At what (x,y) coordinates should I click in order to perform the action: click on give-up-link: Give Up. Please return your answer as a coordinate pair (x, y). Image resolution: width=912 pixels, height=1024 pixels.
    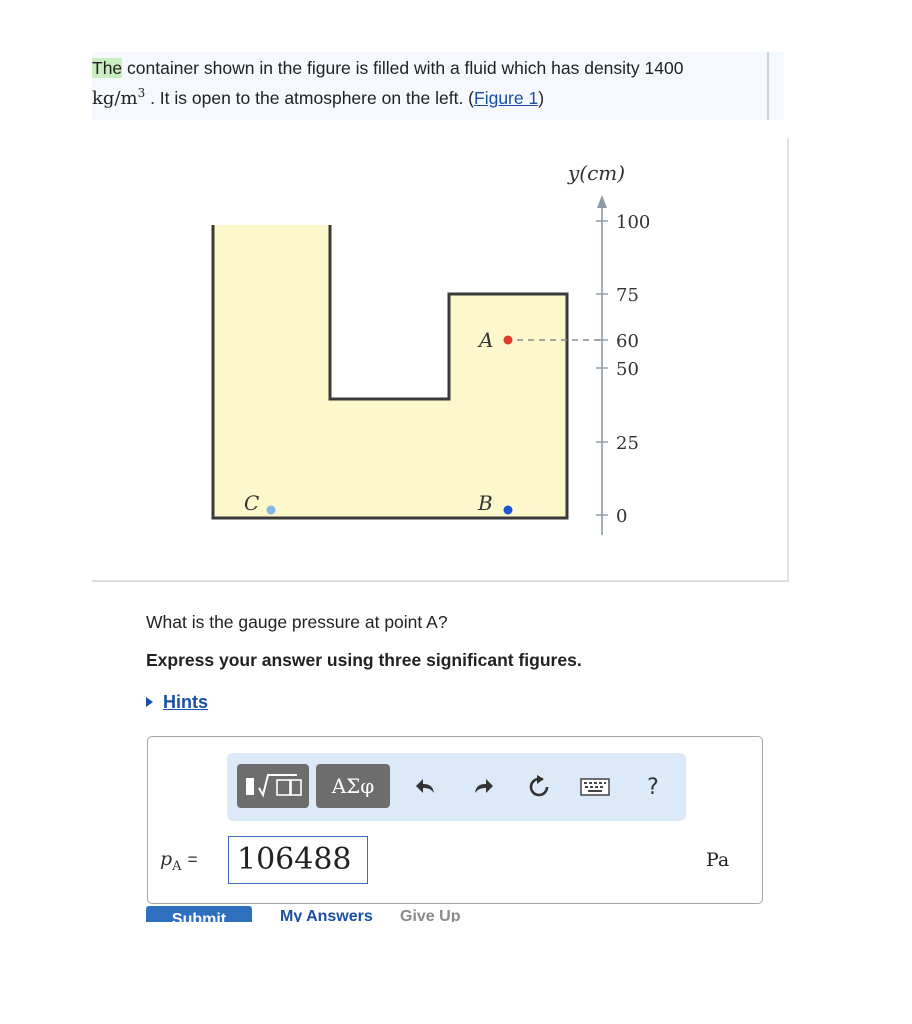
    Looking at the image, I should click on (430, 915).